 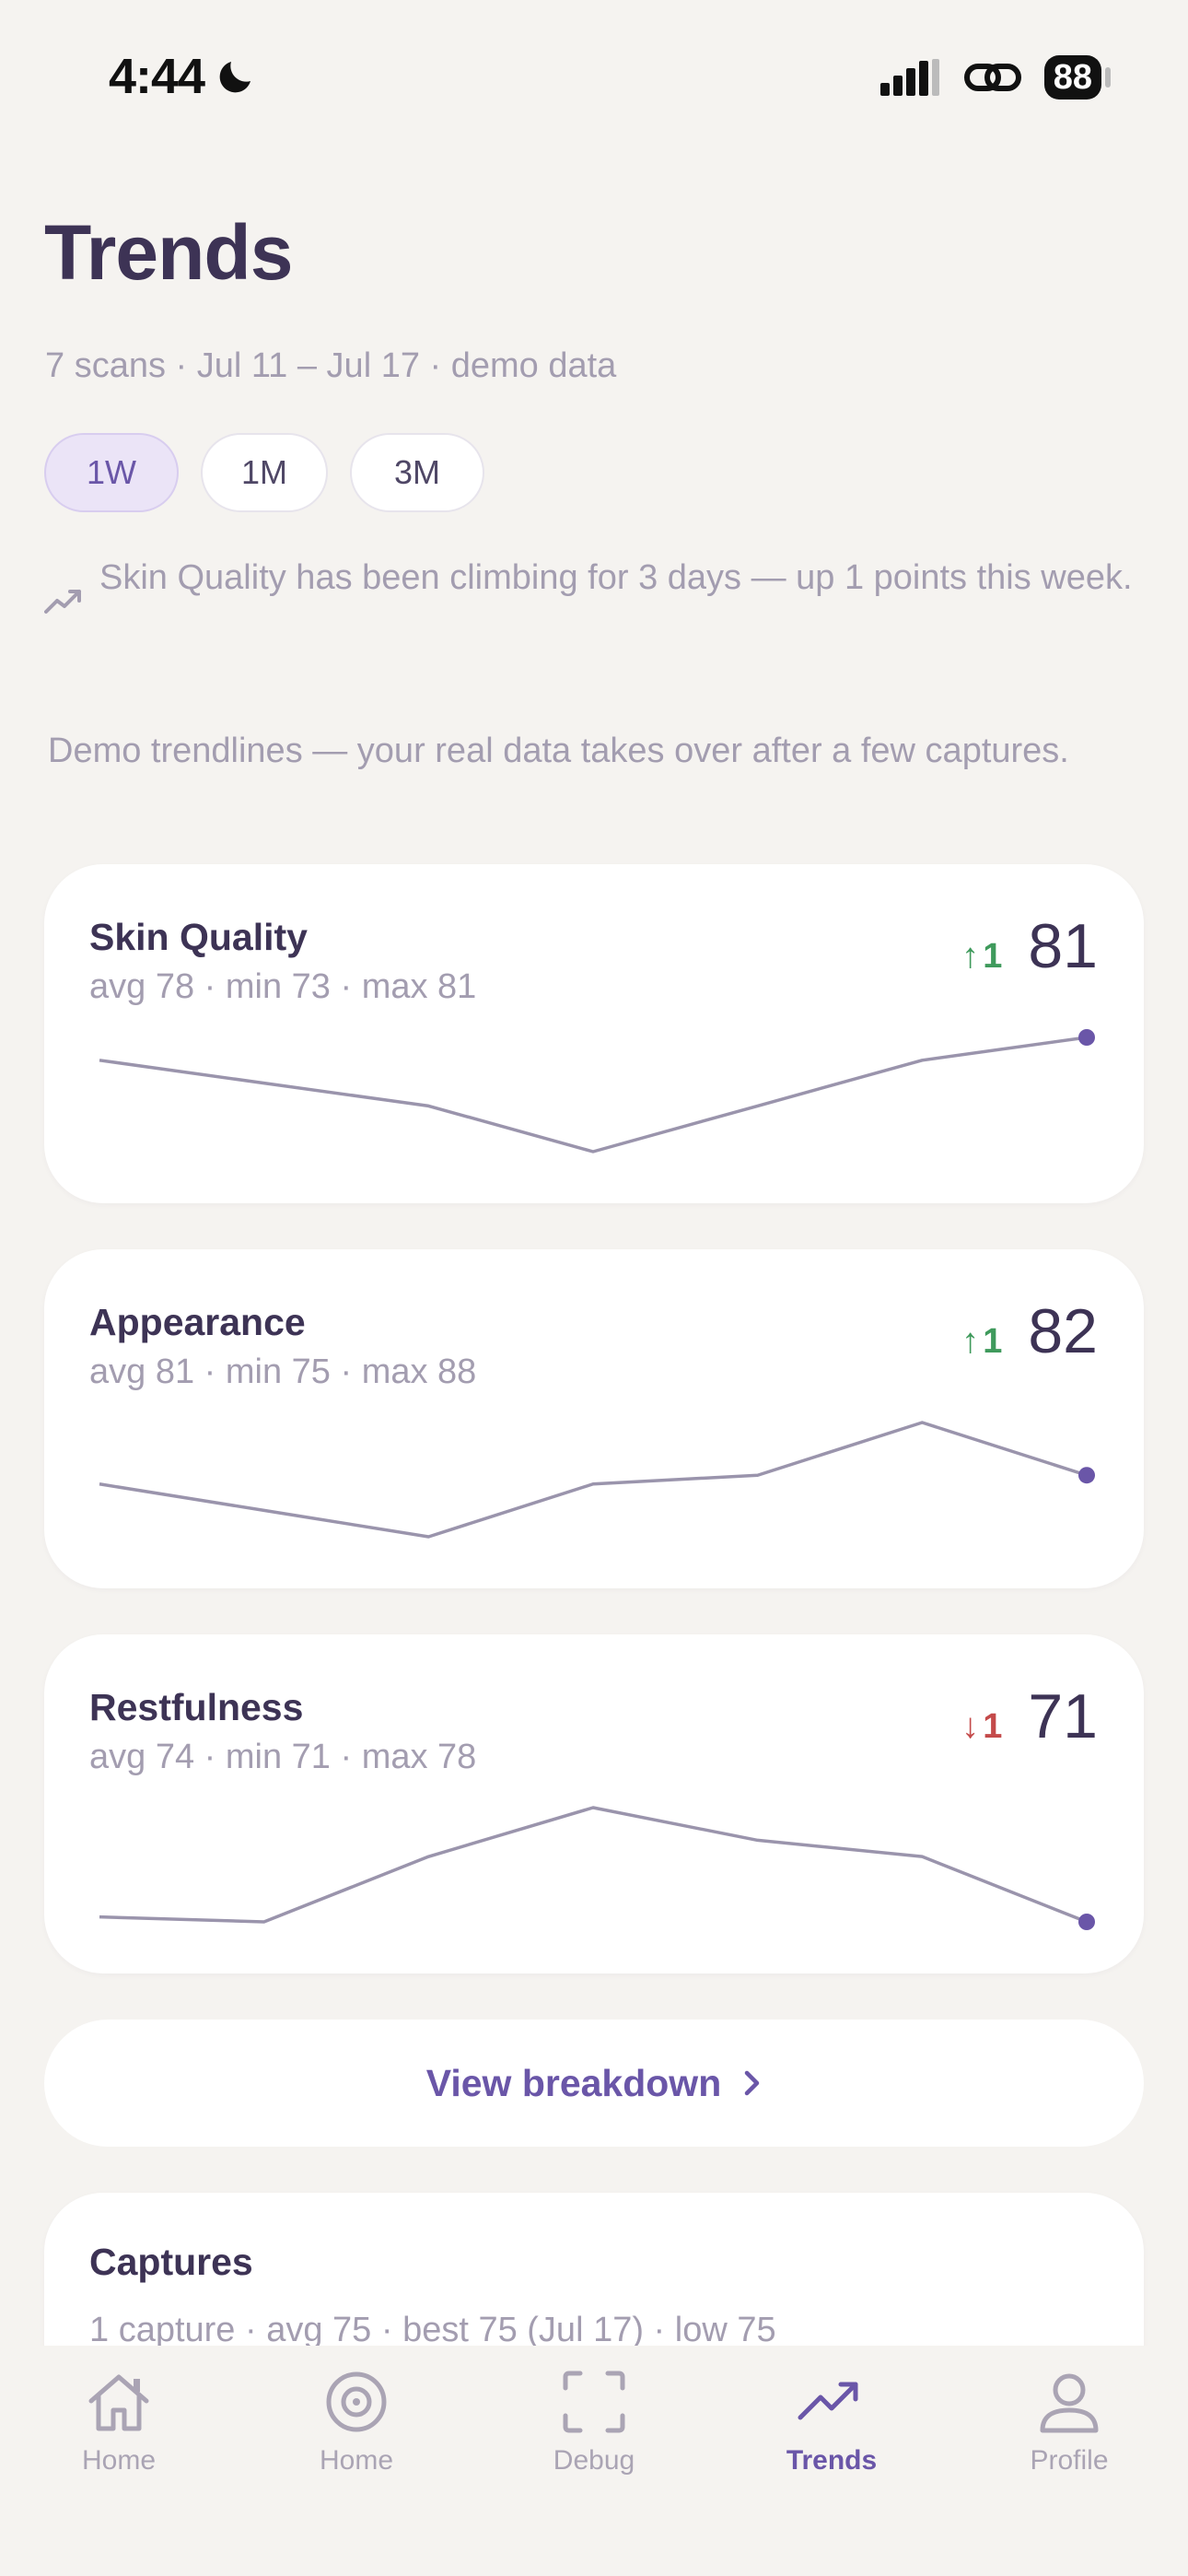 What do you see at coordinates (1108, 77) in the screenshot?
I see `charging-icon` at bounding box center [1108, 77].